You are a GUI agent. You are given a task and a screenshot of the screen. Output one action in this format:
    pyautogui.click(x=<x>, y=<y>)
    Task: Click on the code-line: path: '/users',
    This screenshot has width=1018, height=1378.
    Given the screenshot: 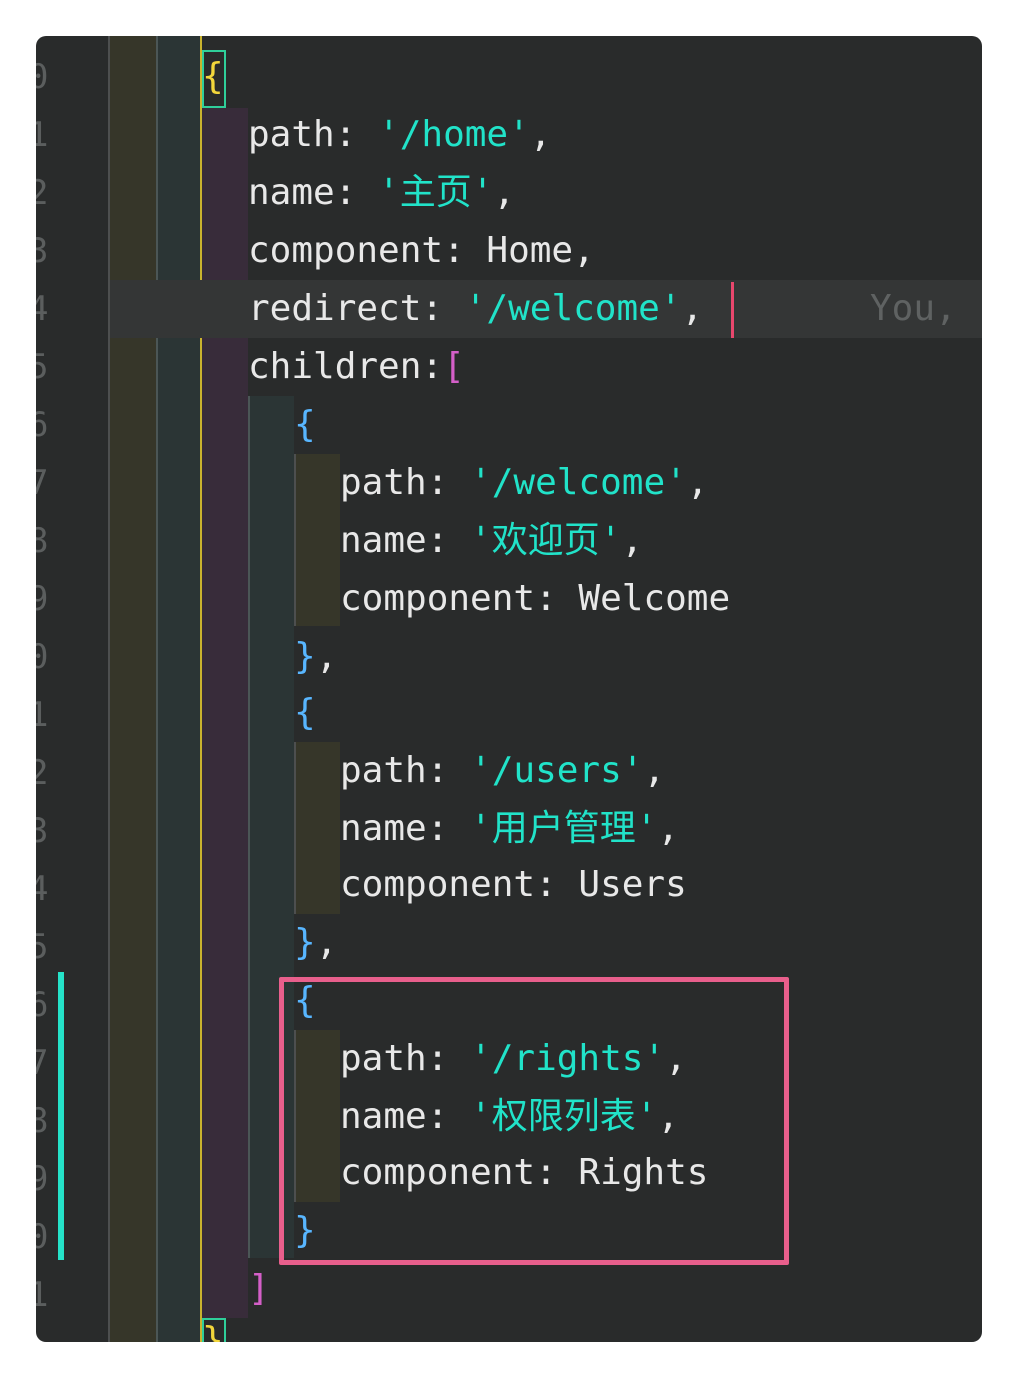 What is the action you would take?
    pyautogui.click(x=502, y=771)
    